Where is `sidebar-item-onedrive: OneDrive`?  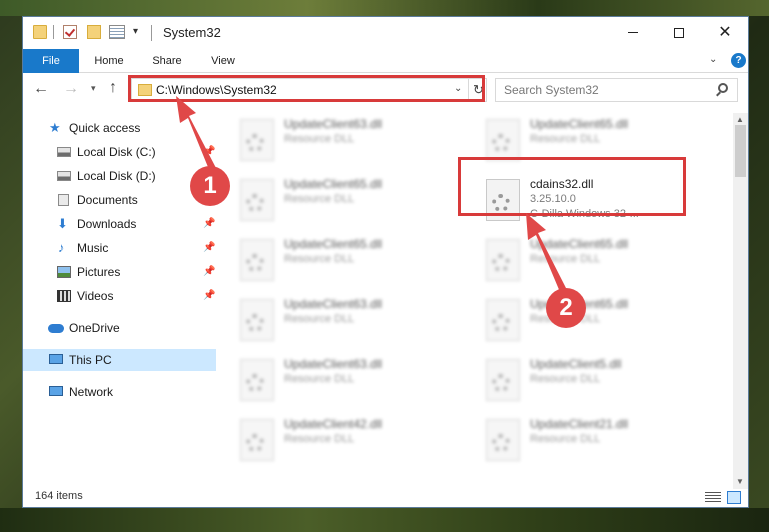
sidebar-item-onedrive: OneDrive is located at coordinates (119, 328).